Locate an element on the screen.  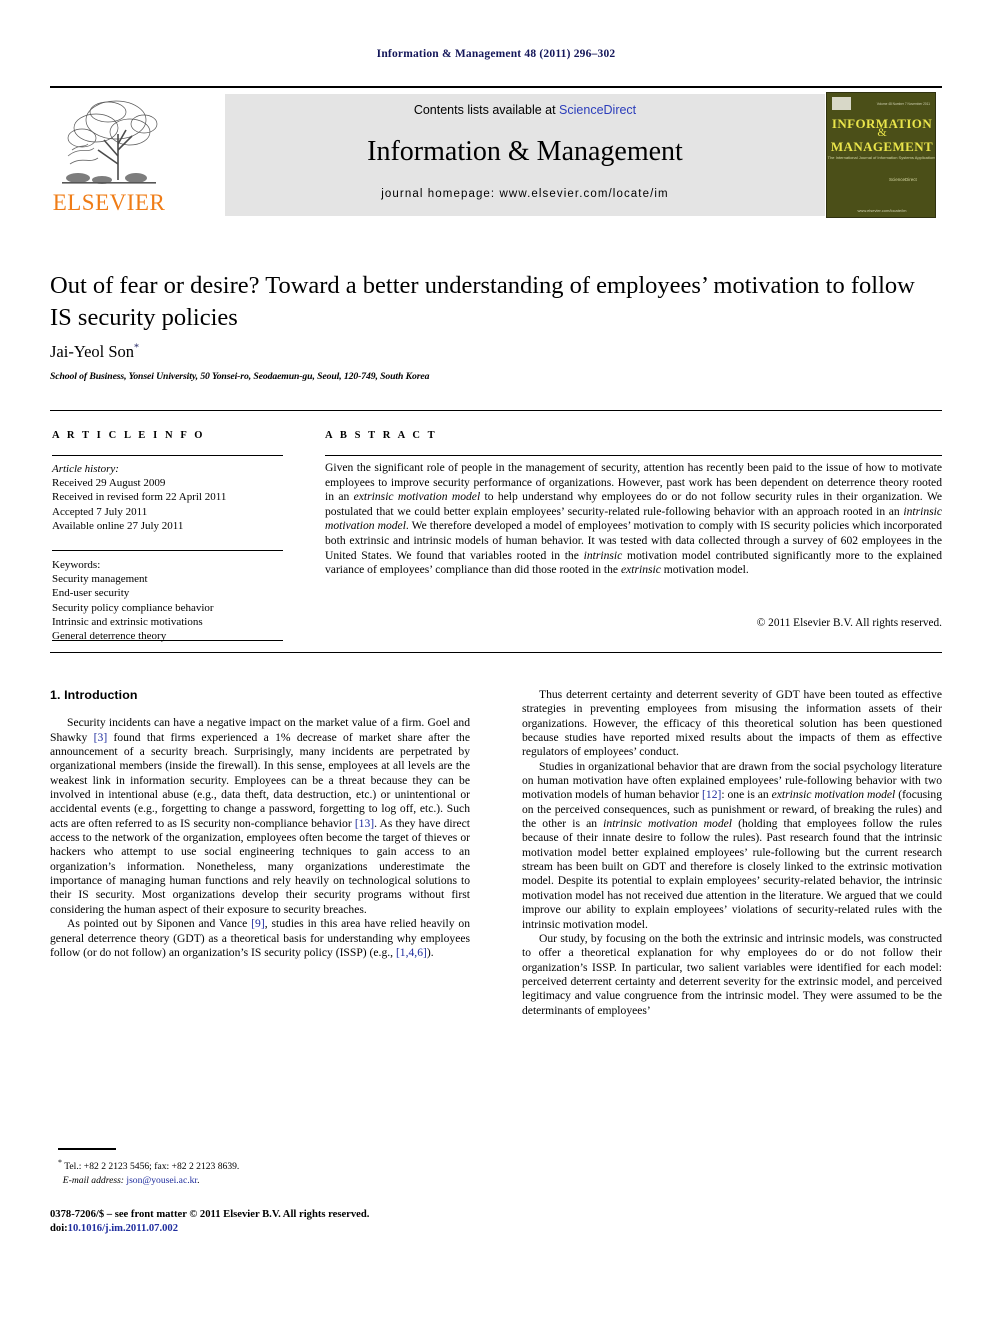
contents-prefix: Contents lists available at is located at coordinates (486, 110).